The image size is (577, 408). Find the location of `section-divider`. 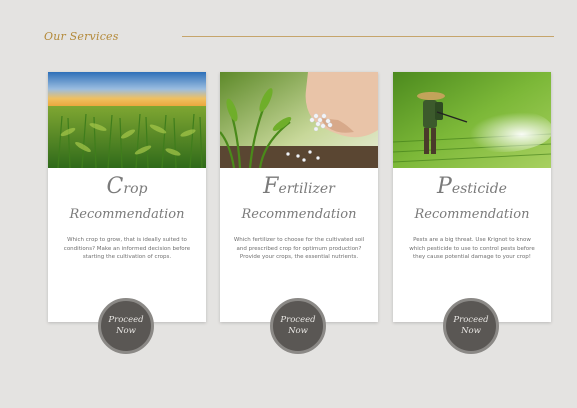

section-divider is located at coordinates (368, 36).